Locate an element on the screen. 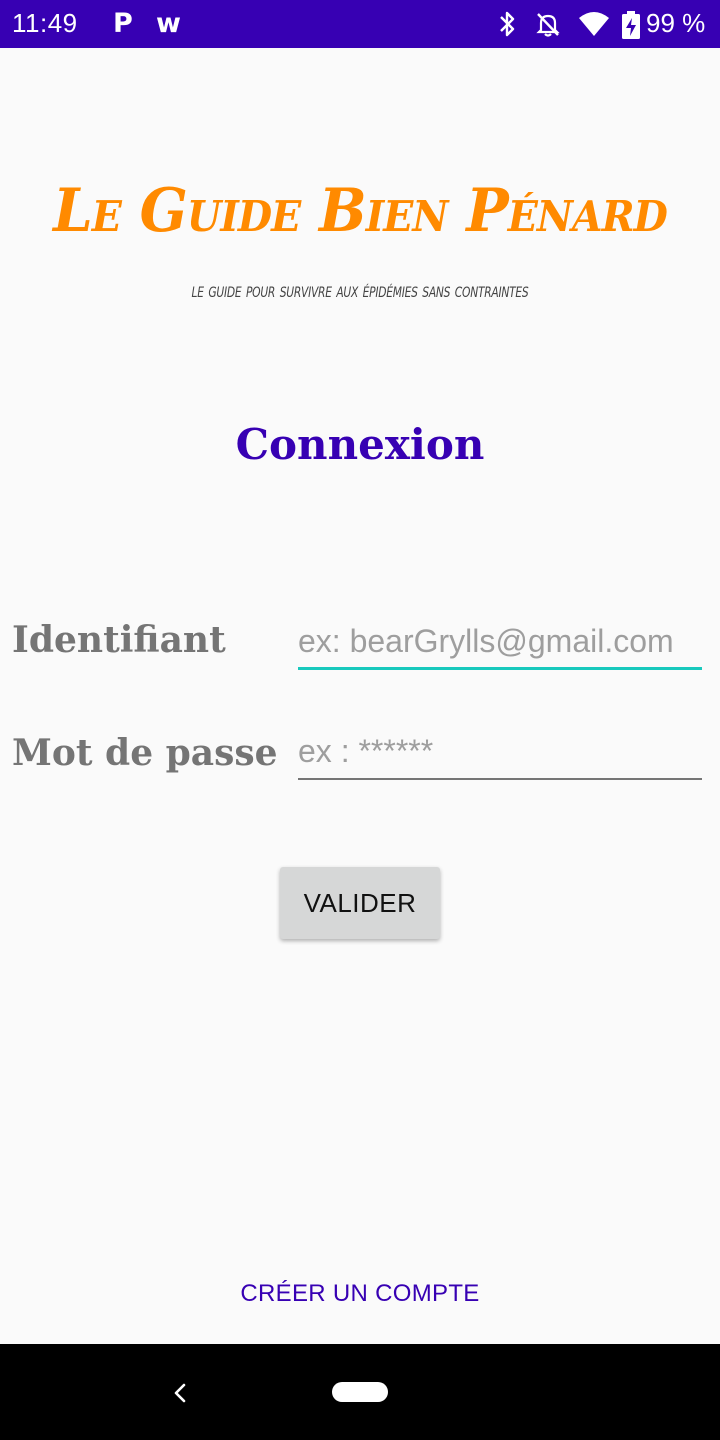  create-account-link: CRÉER UN COMPTE is located at coordinates (360, 1294).